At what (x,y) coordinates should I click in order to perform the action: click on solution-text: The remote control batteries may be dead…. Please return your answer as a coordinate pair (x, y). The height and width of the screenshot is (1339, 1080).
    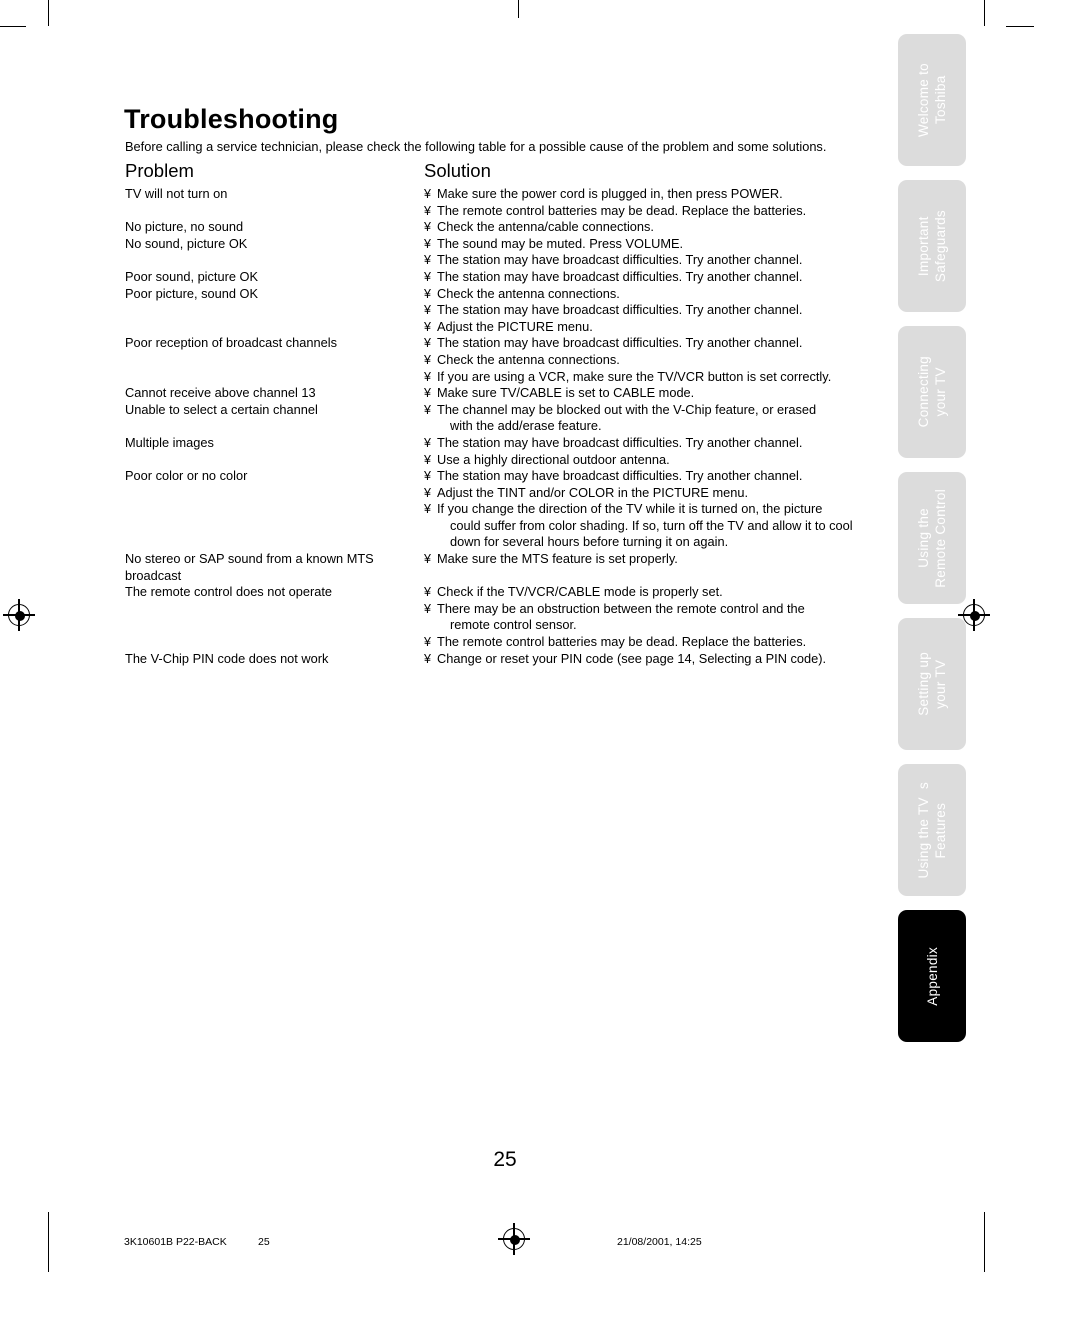
    Looking at the image, I should click on (622, 642).